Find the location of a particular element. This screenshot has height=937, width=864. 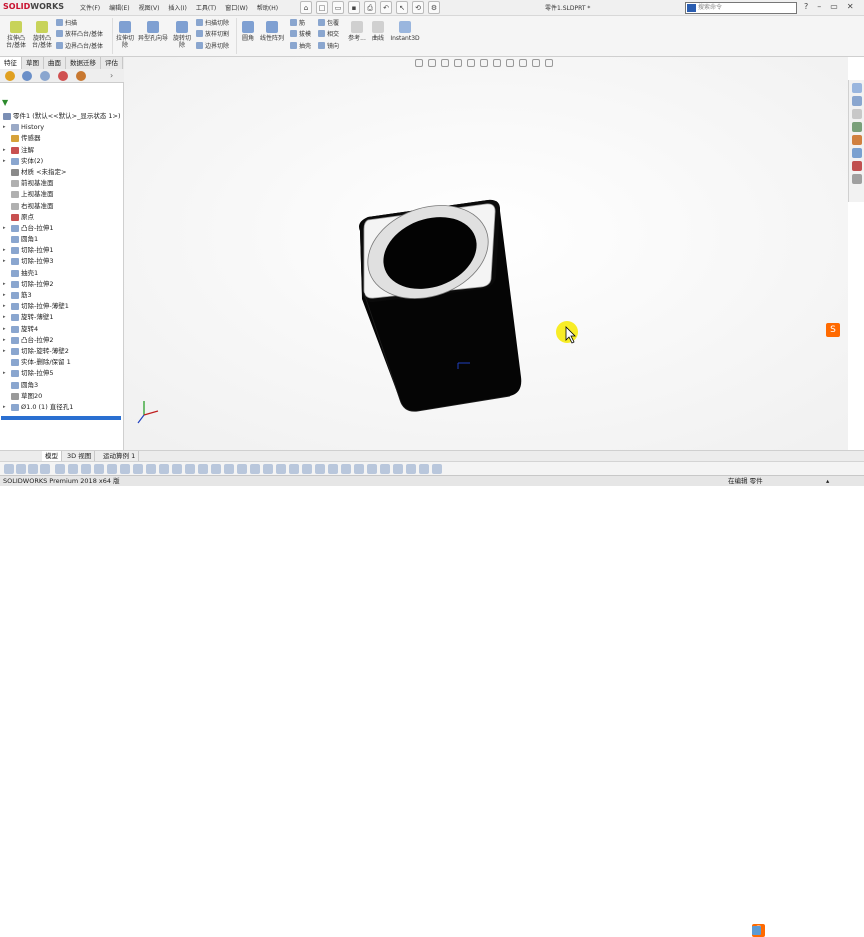

rib-button: 筋 is located at coordinates (297, 23).